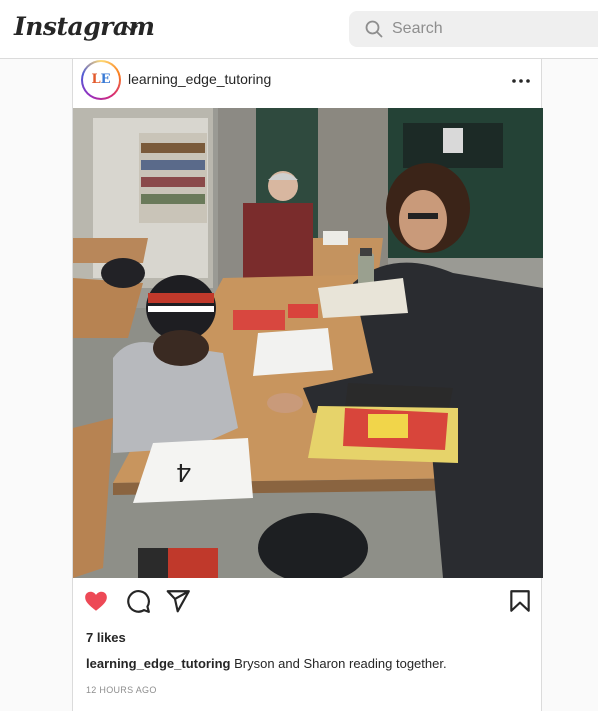 The image size is (598, 711). I want to click on chevron-down-icon, so click(132, 28).